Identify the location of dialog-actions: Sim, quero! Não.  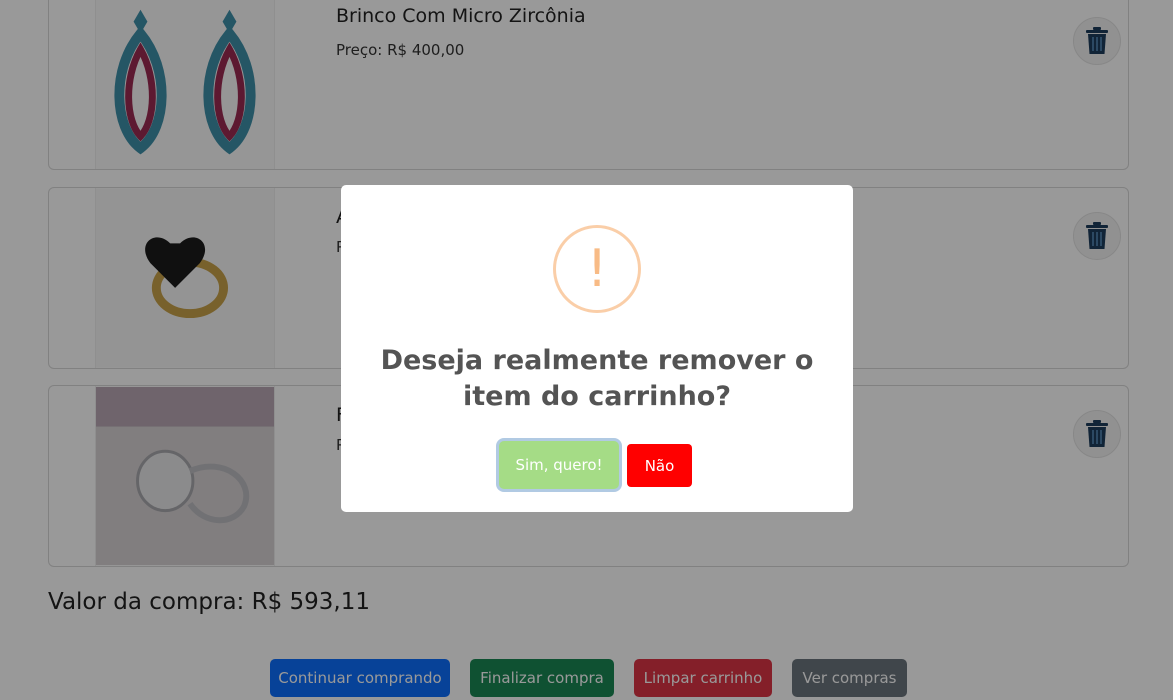
(597, 465).